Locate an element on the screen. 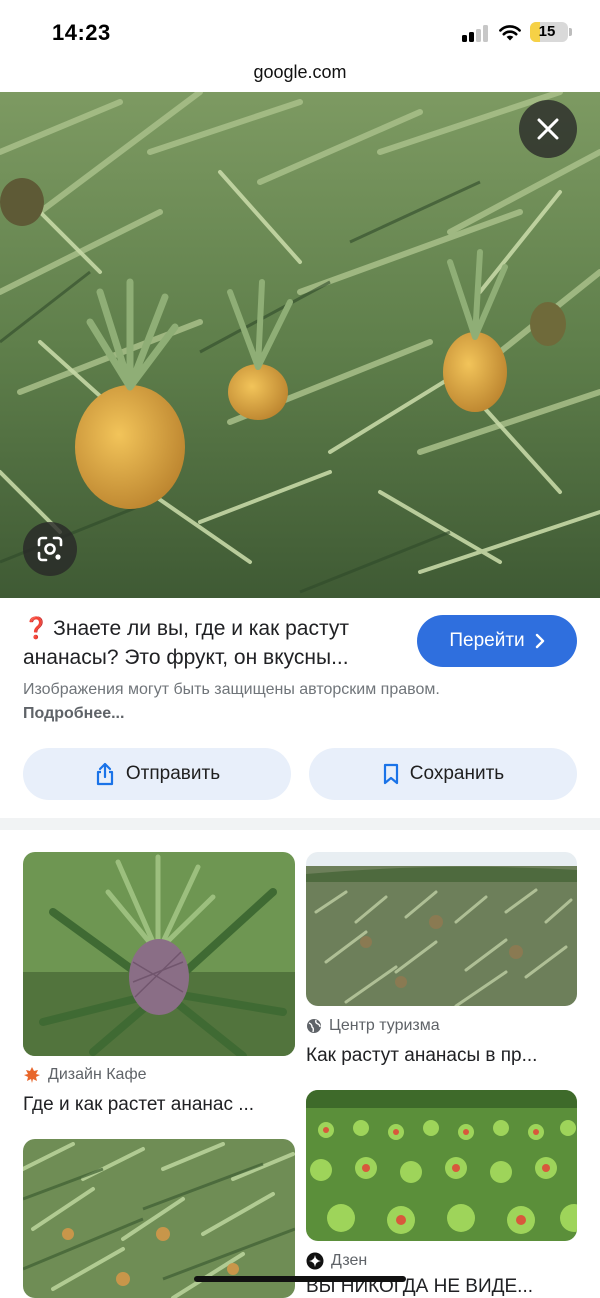 The width and height of the screenshot is (600, 1298). related-source-1: Дизайн Кафе is located at coordinates (85, 1075).